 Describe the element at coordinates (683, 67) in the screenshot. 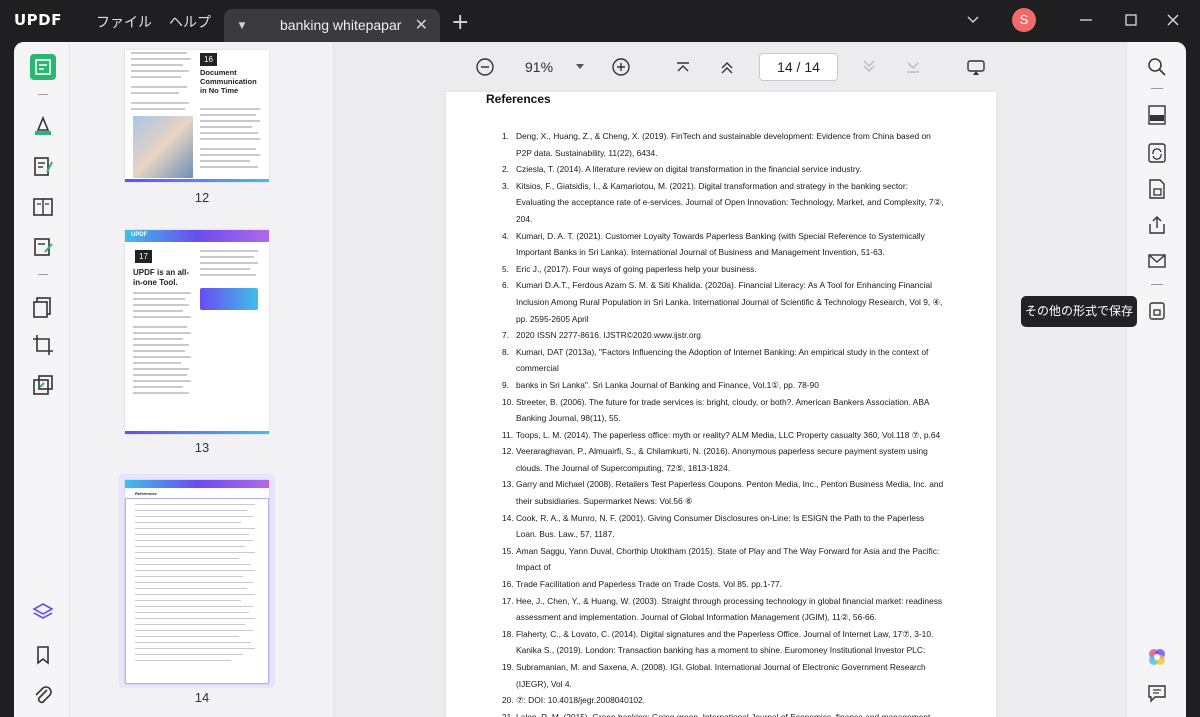

I see `first-page-icon` at that location.